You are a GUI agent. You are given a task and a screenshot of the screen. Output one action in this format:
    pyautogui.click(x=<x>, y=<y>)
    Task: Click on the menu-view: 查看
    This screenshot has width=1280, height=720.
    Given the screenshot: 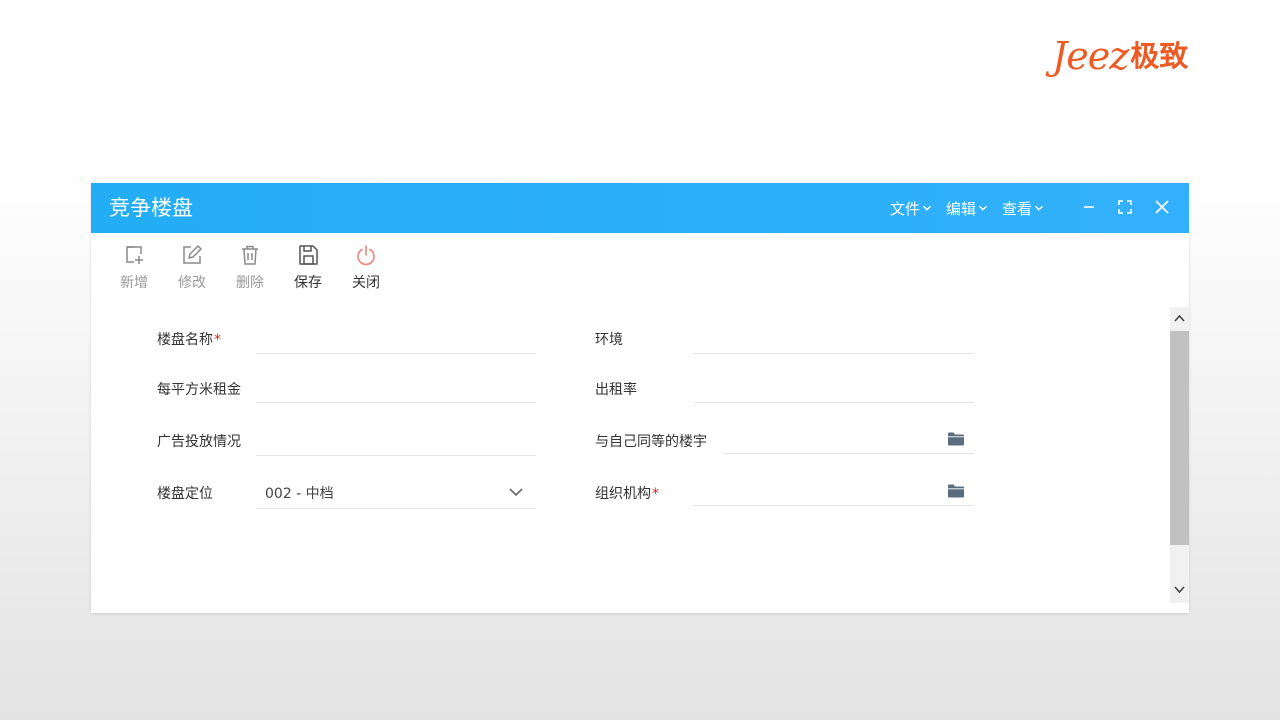 What is the action you would take?
    pyautogui.click(x=1023, y=208)
    